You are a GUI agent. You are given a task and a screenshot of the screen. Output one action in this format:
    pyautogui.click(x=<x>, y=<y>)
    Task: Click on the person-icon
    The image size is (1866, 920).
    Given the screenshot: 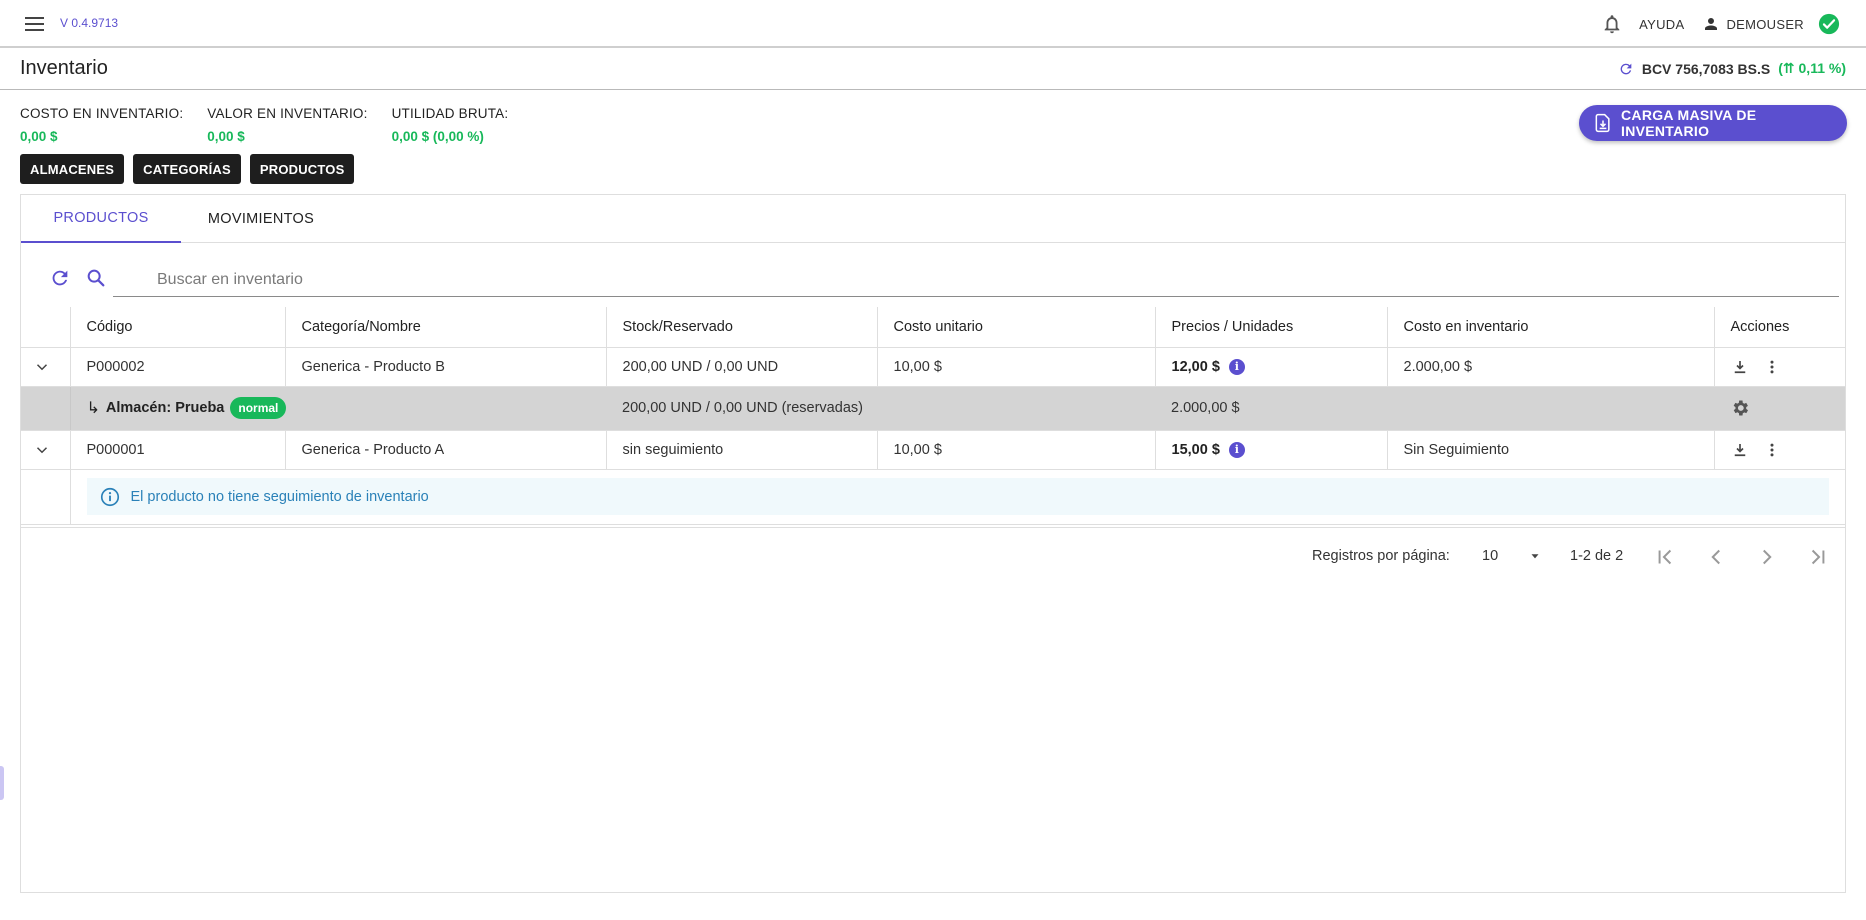 What is the action you would take?
    pyautogui.click(x=1711, y=24)
    